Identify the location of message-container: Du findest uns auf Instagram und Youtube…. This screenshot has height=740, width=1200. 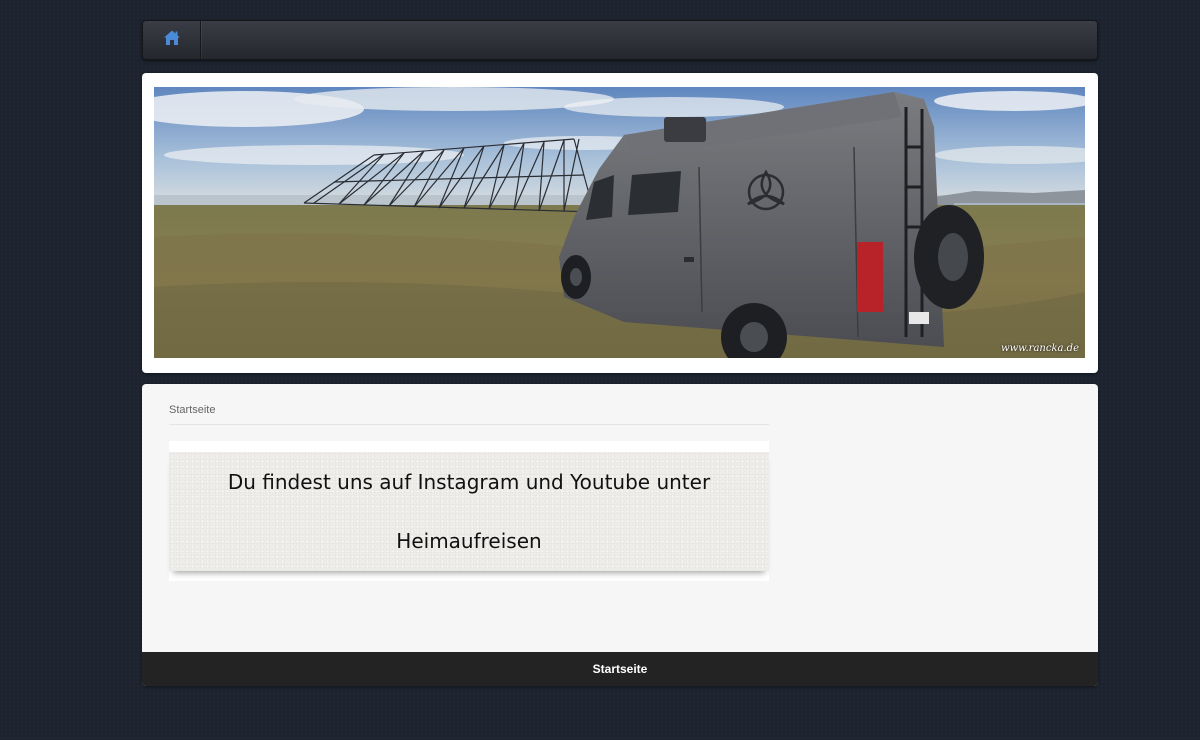
(469, 511).